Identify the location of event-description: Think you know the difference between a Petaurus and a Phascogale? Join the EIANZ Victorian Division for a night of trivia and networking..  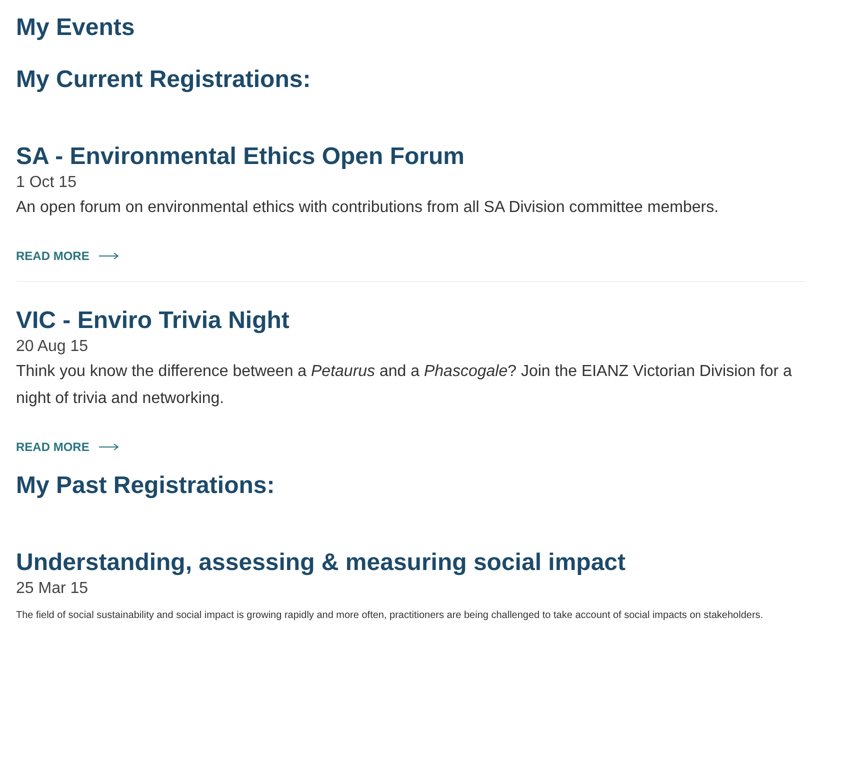
(404, 385).